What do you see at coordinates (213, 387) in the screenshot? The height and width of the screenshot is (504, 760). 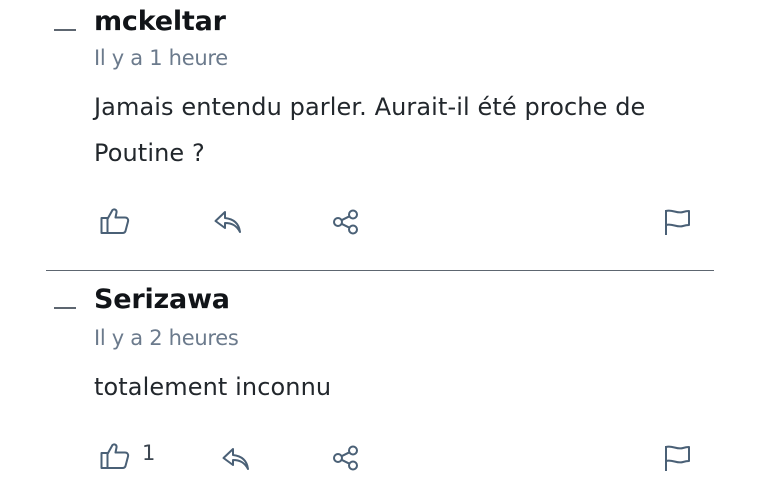 I see `comment-text: totalement inconnu` at bounding box center [213, 387].